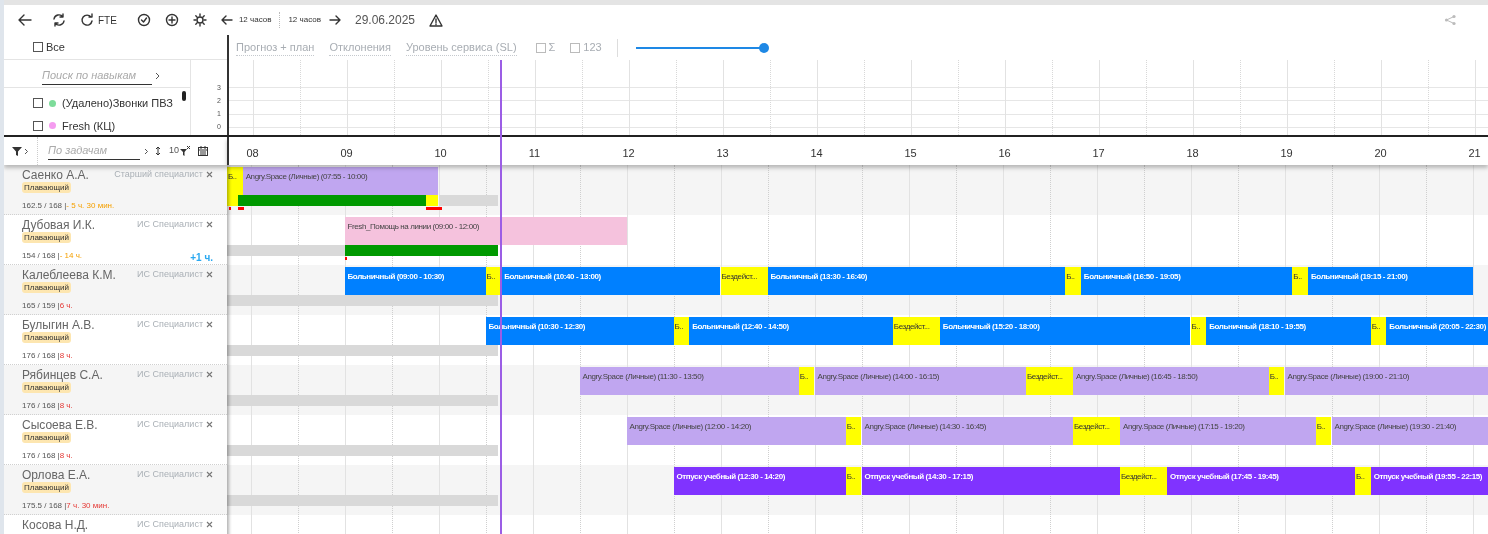 The width and height of the screenshot is (1488, 534). I want to click on shift-bar: Angry.Space (Личные) (11:30 - 13:50), so click(689, 381).